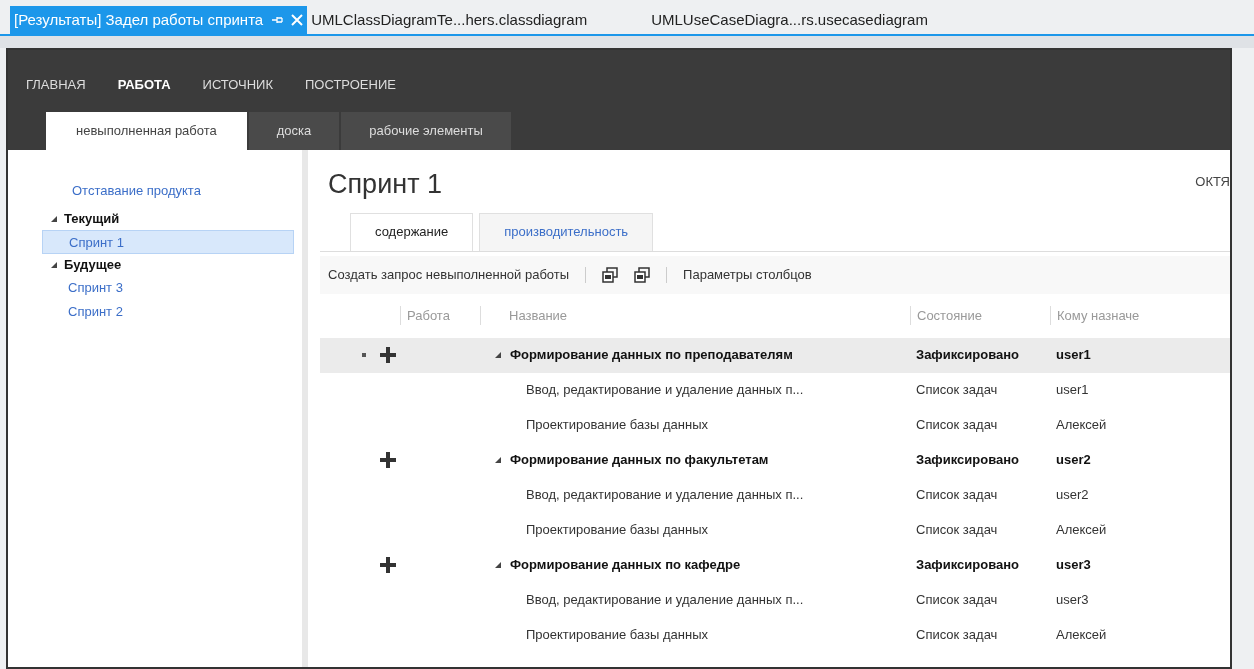  What do you see at coordinates (168, 288) in the screenshot?
I see `sprint-item: Спринт 3` at bounding box center [168, 288].